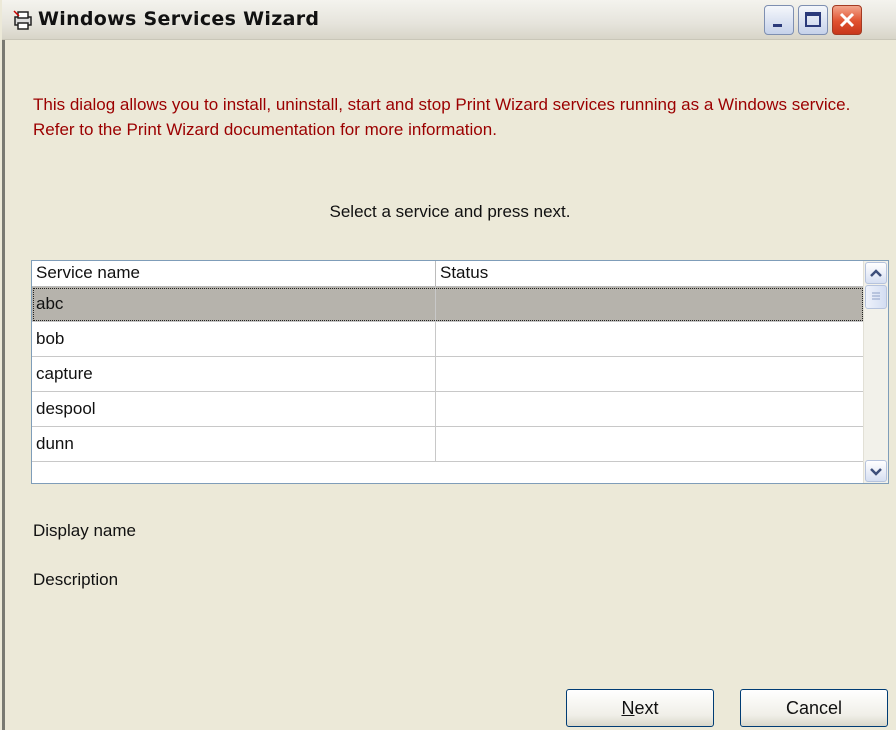 The image size is (896, 730). I want to click on scroll-down-button, so click(876, 471).